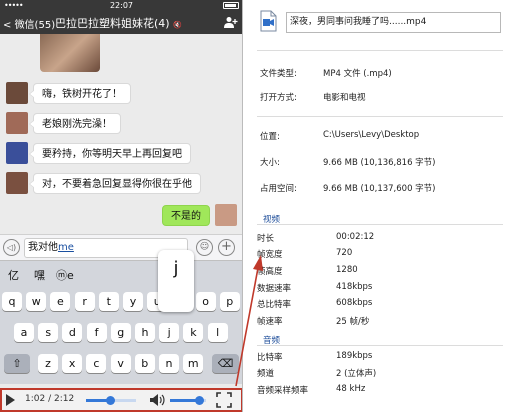 This screenshot has height=412, width=509. What do you see at coordinates (176, 281) in the screenshot?
I see `key-preview-popup: j` at bounding box center [176, 281].